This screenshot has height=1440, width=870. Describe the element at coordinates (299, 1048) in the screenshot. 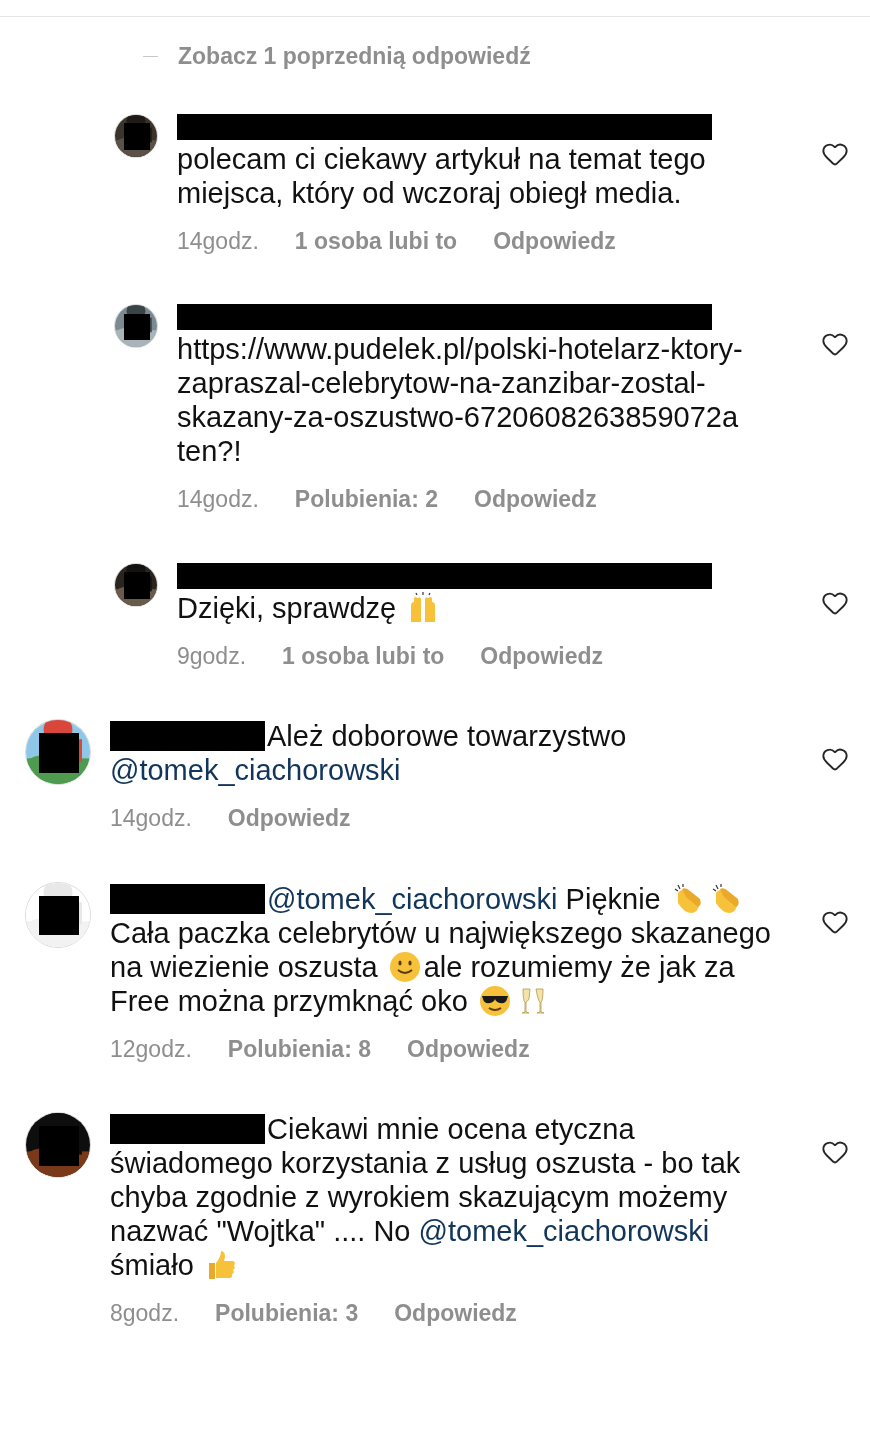

I see `likes-count: Polubienia: 8` at that location.